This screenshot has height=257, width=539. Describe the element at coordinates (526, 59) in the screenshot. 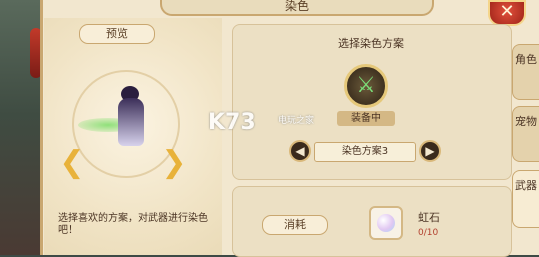

I see `tab-label: 角色` at that location.